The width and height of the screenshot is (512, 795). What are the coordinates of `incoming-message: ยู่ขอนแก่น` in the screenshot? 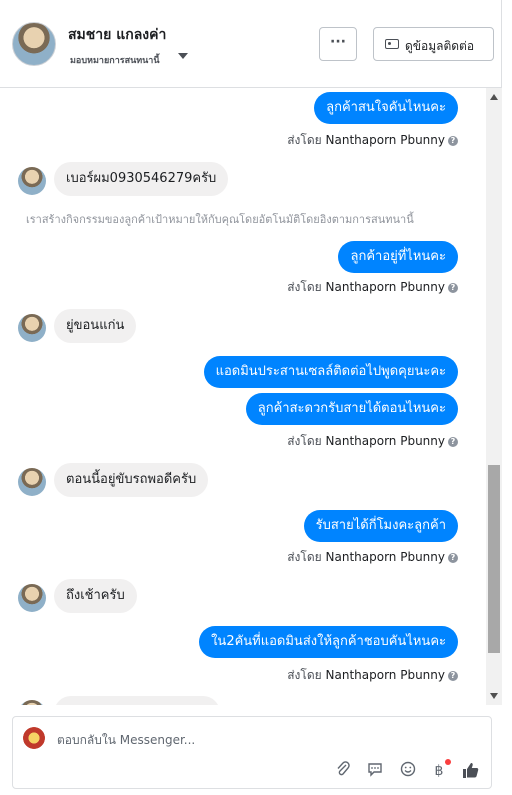 It's located at (95, 326).